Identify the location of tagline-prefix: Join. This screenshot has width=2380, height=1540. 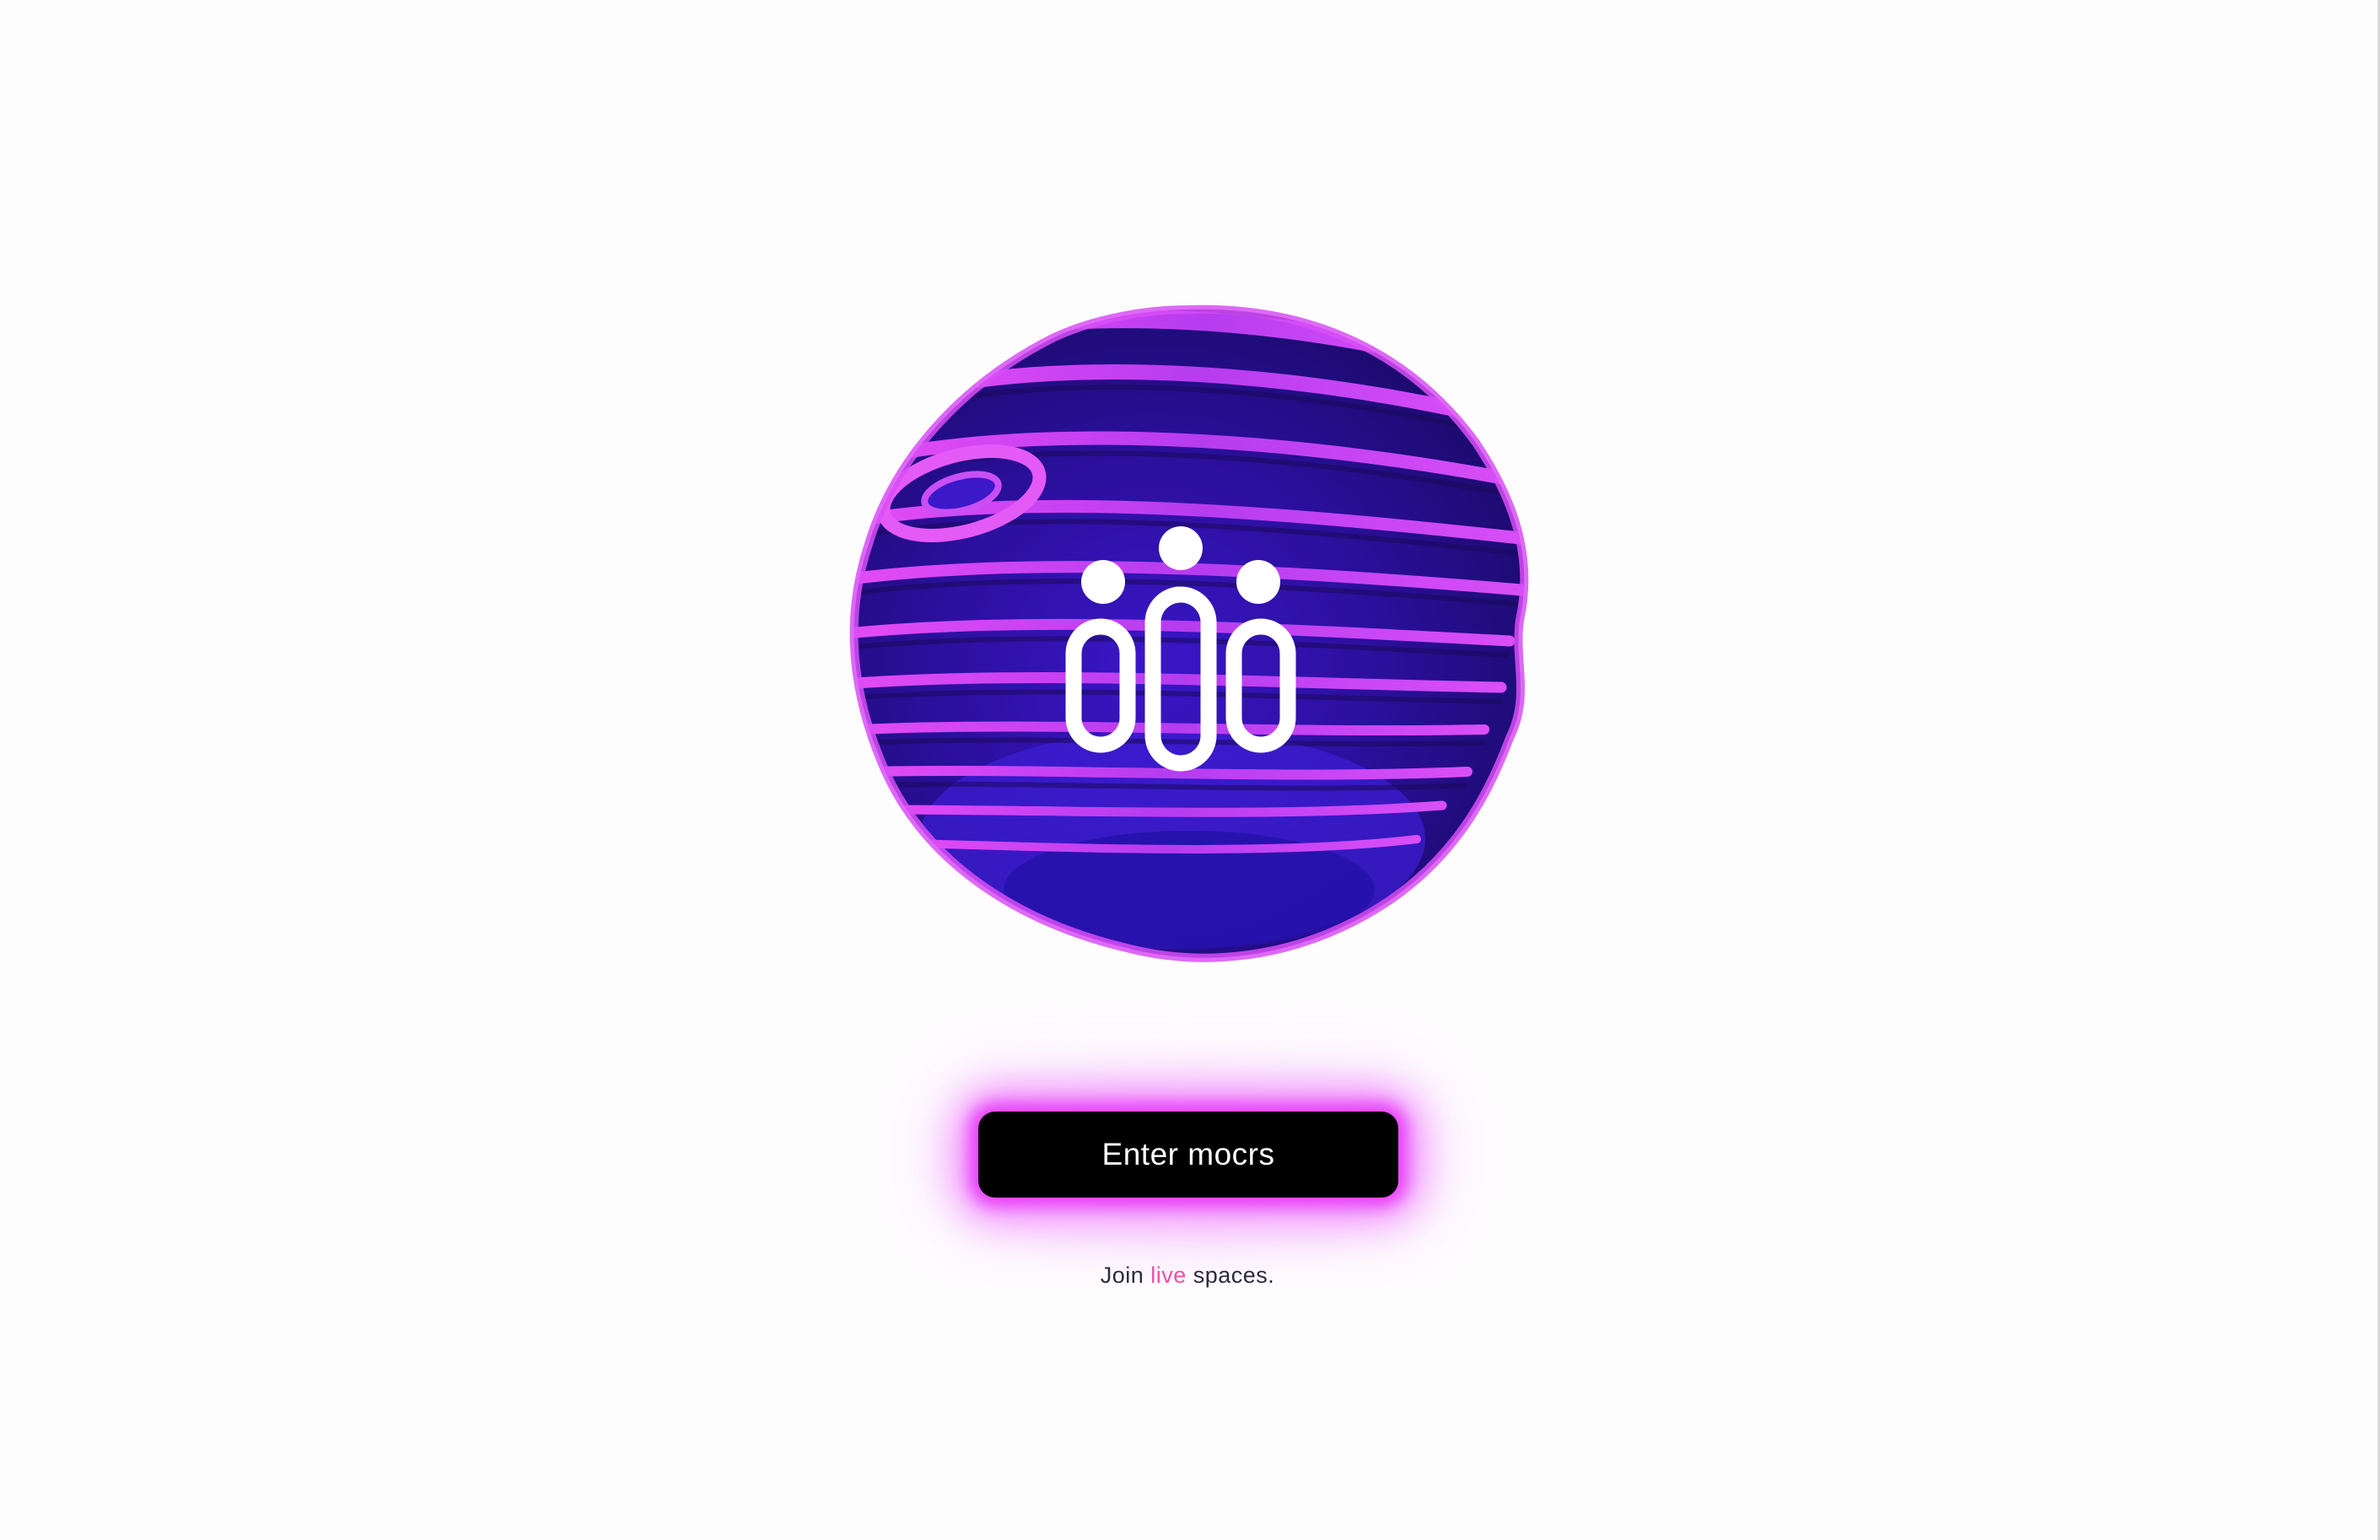
(1125, 1275).